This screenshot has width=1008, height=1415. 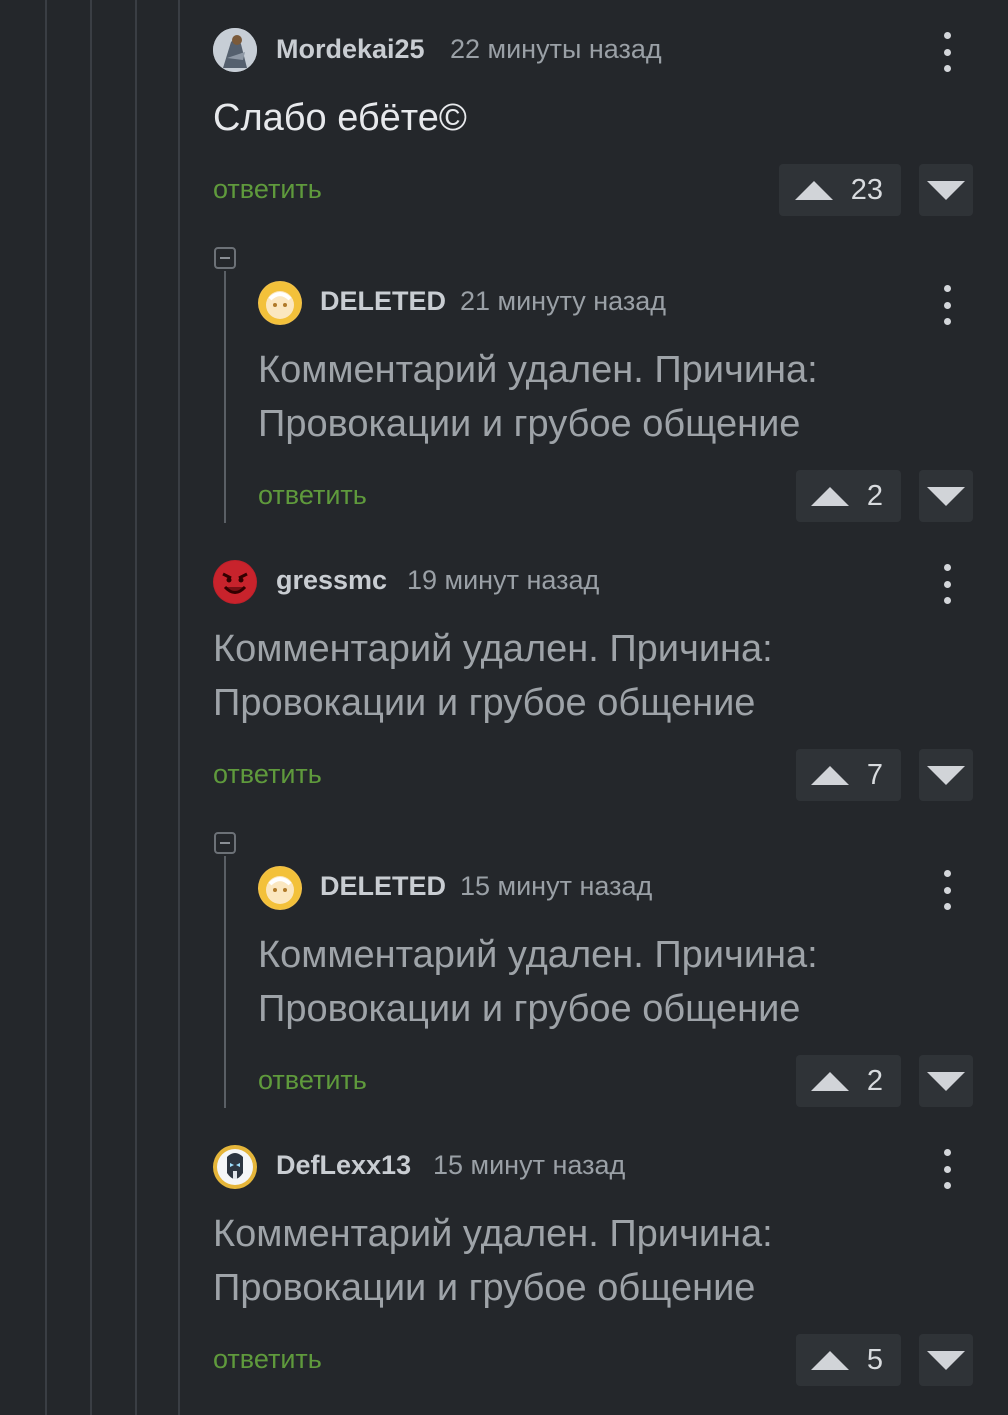 I want to click on comment-time: 21 минуту назад, so click(x=563, y=301).